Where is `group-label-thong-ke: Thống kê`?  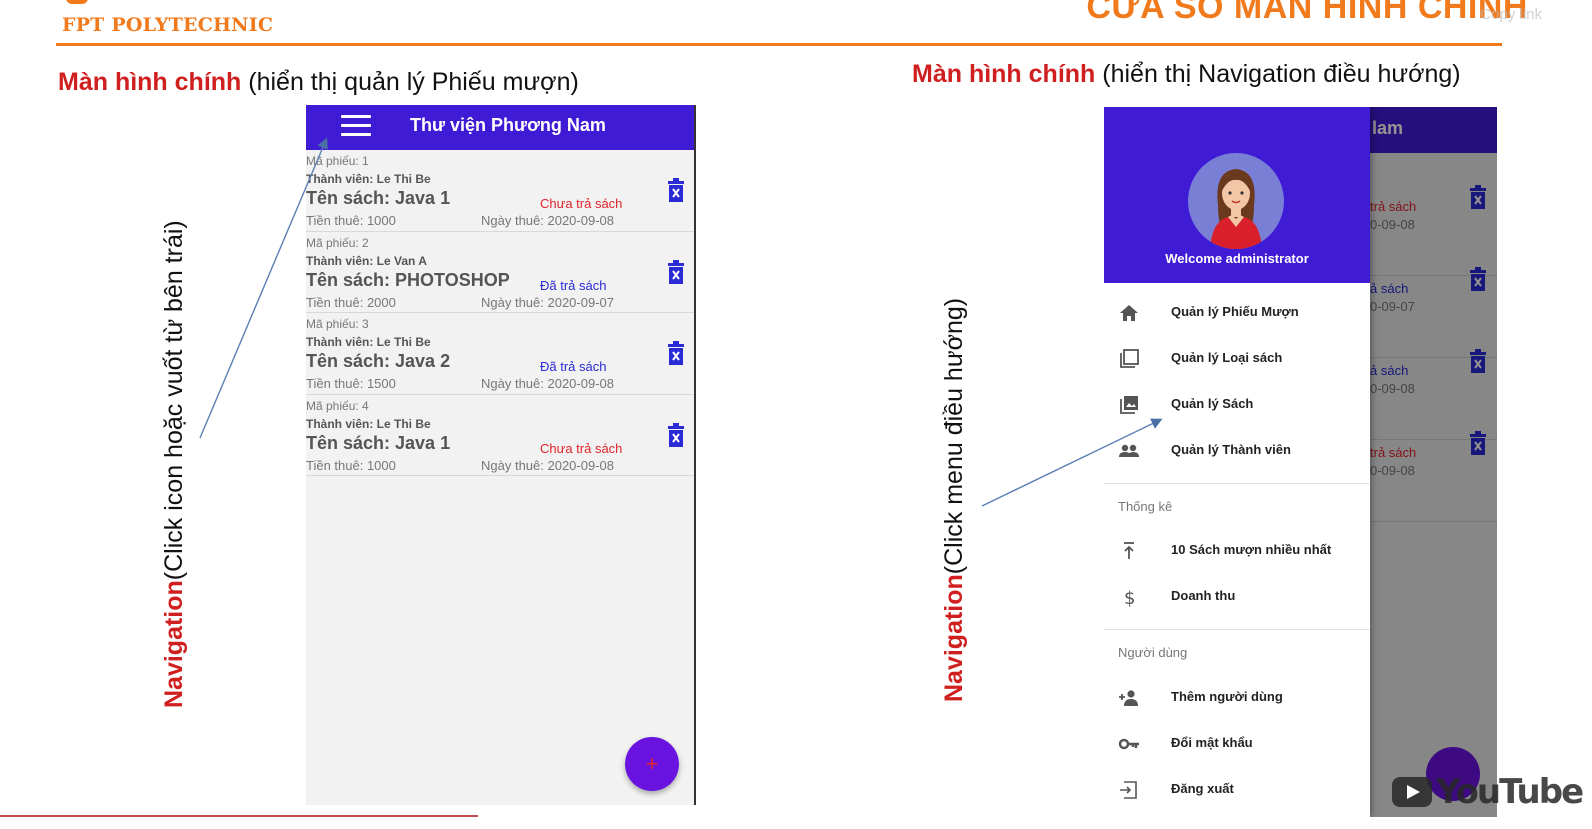
group-label-thong-ke: Thống kê is located at coordinates (1145, 506).